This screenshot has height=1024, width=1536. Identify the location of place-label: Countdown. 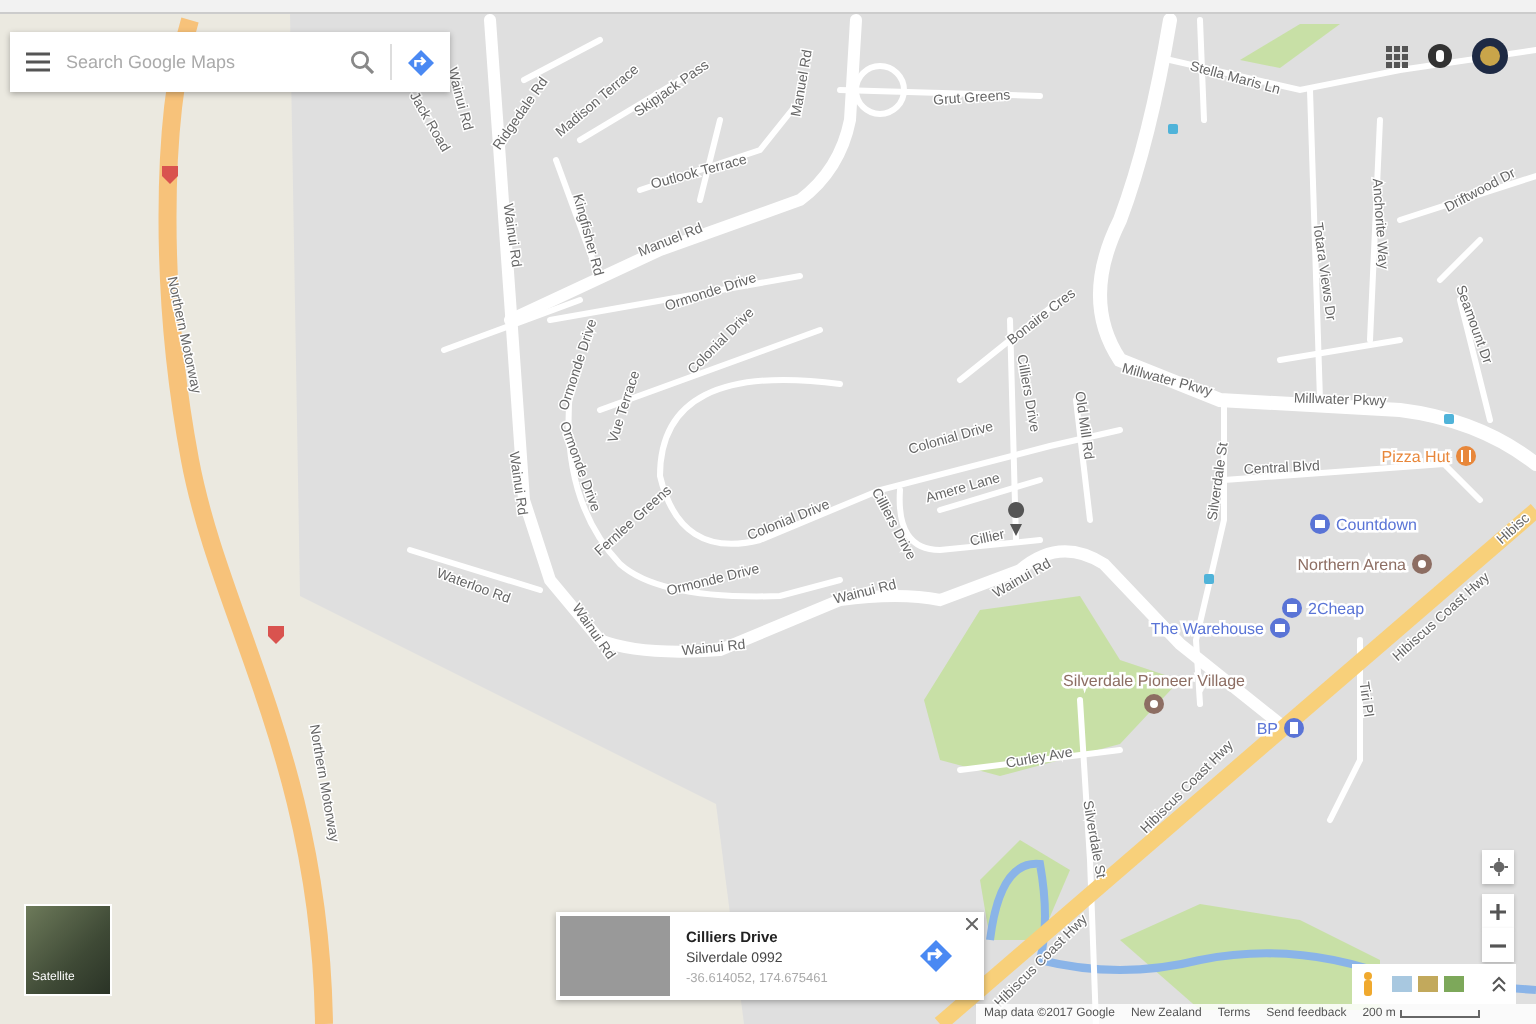
(1376, 525).